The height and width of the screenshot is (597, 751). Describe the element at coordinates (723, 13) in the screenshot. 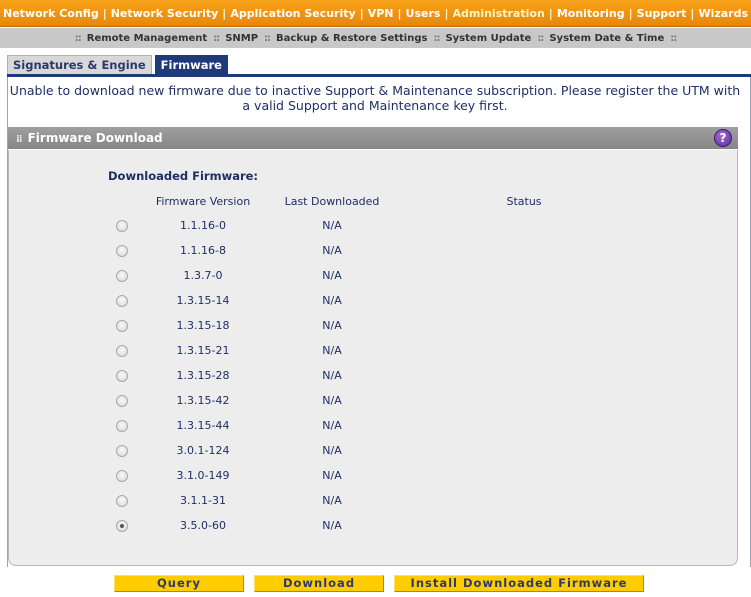

I see `nav-item-wizards: Wizards` at that location.